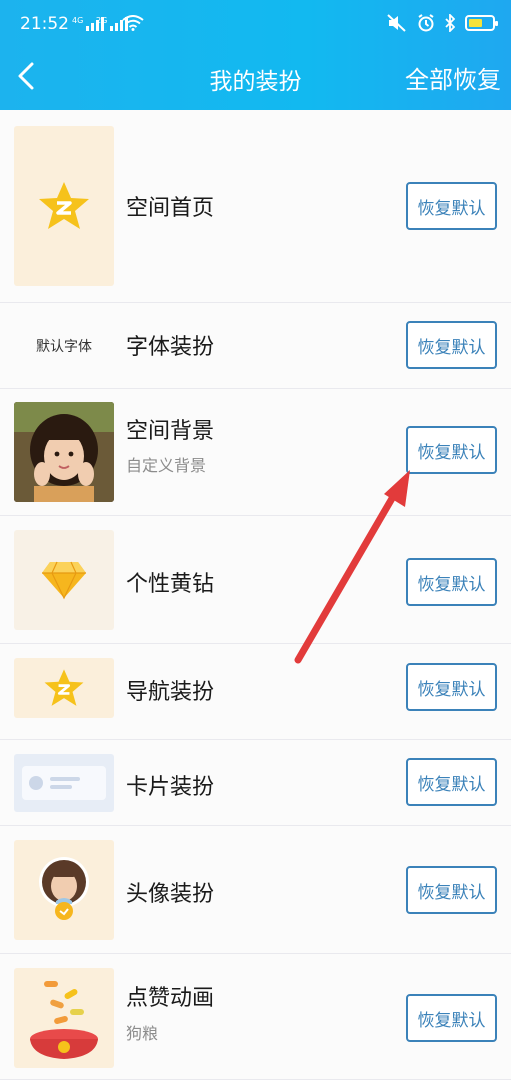 This screenshot has height=1080, width=511. I want to click on nav-bar: 我的装扮 全部恢复, so click(255, 77).